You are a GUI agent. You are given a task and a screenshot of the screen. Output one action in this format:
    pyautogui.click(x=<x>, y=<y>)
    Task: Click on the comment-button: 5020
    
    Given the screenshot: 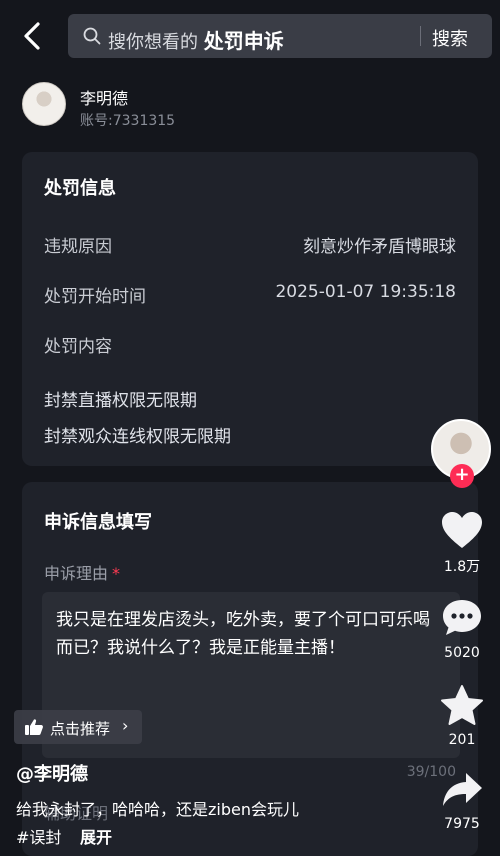 What is the action you would take?
    pyautogui.click(x=462, y=629)
    